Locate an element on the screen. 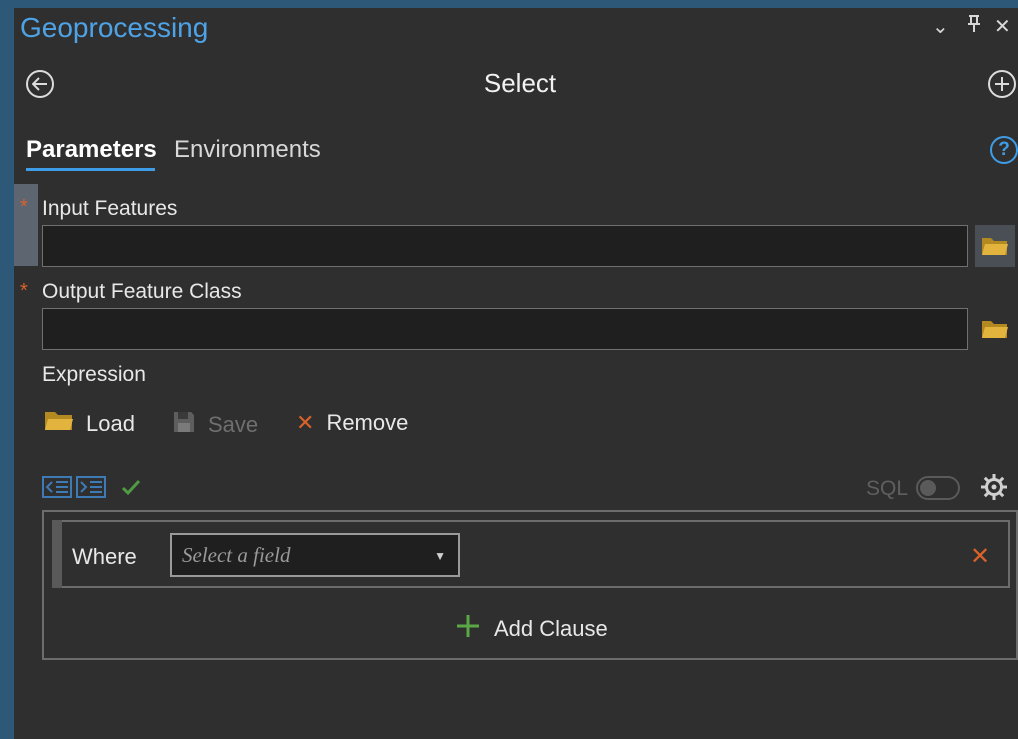 The height and width of the screenshot is (739, 1018). save-disk-icon is located at coordinates (184, 425).